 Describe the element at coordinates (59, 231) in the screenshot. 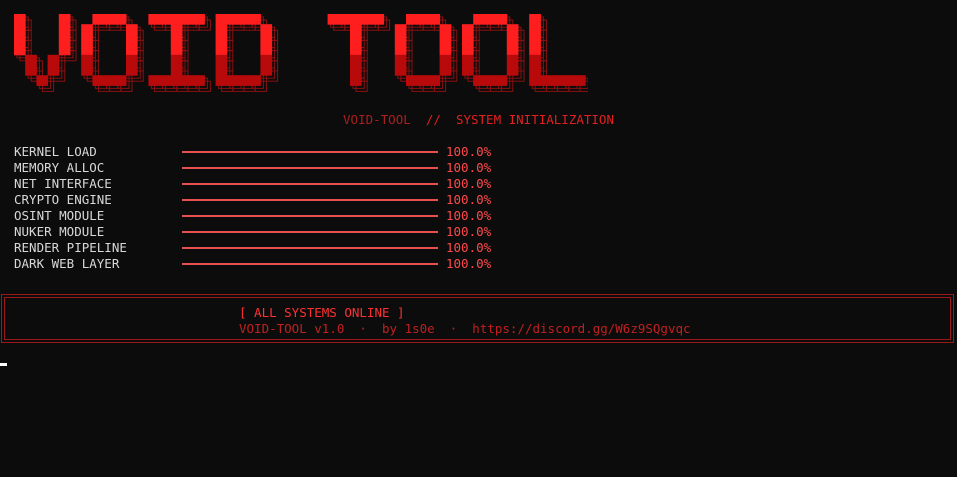

I see `module-label: NUKER MODULE` at that location.